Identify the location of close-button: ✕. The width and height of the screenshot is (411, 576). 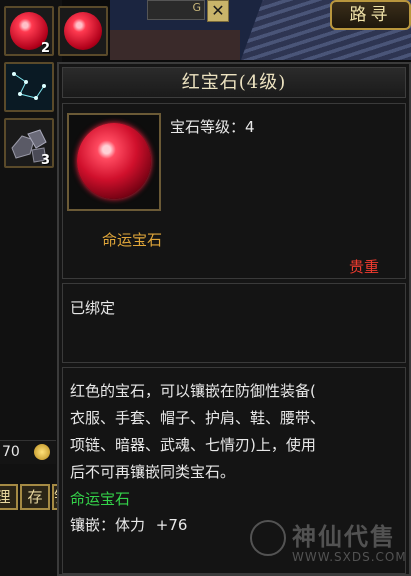
(218, 11).